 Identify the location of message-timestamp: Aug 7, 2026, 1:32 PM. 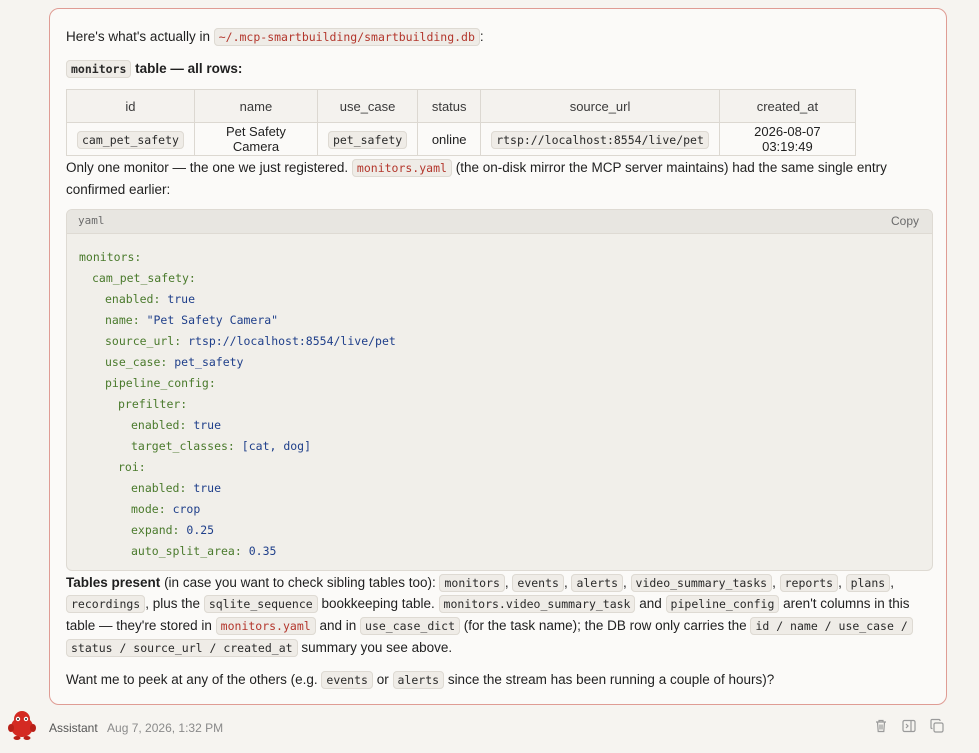
(165, 728).